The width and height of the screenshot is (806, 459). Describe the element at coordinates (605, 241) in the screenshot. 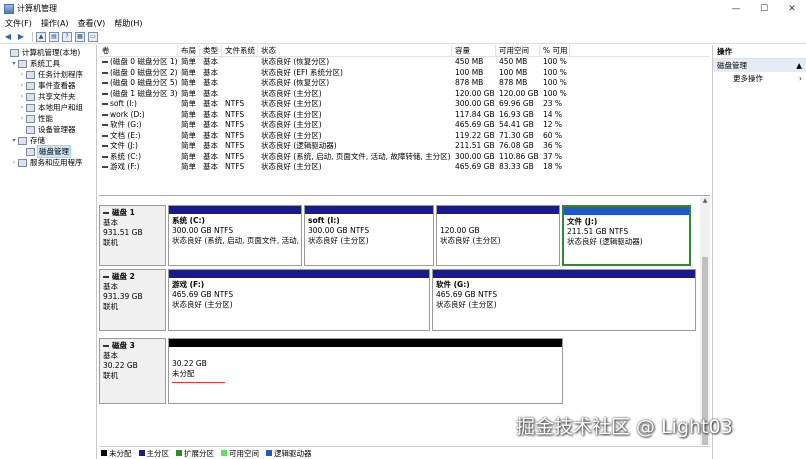

I see `partition-status: 状态良好 (逻辑驱动器)` at that location.